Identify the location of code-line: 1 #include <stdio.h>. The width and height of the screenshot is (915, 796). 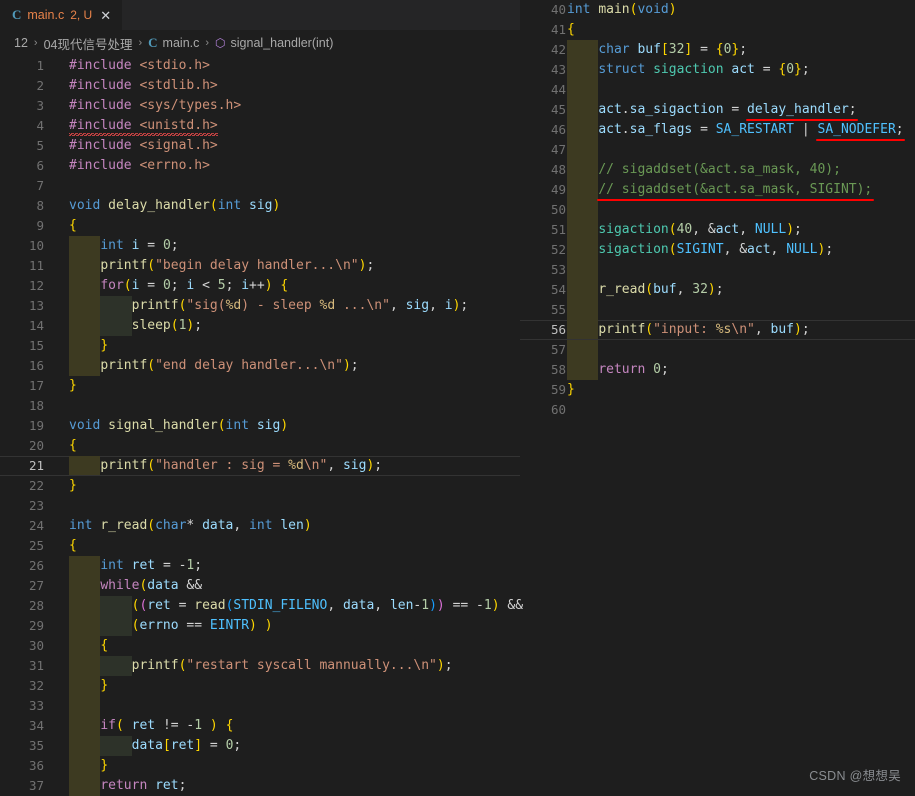
(260, 66).